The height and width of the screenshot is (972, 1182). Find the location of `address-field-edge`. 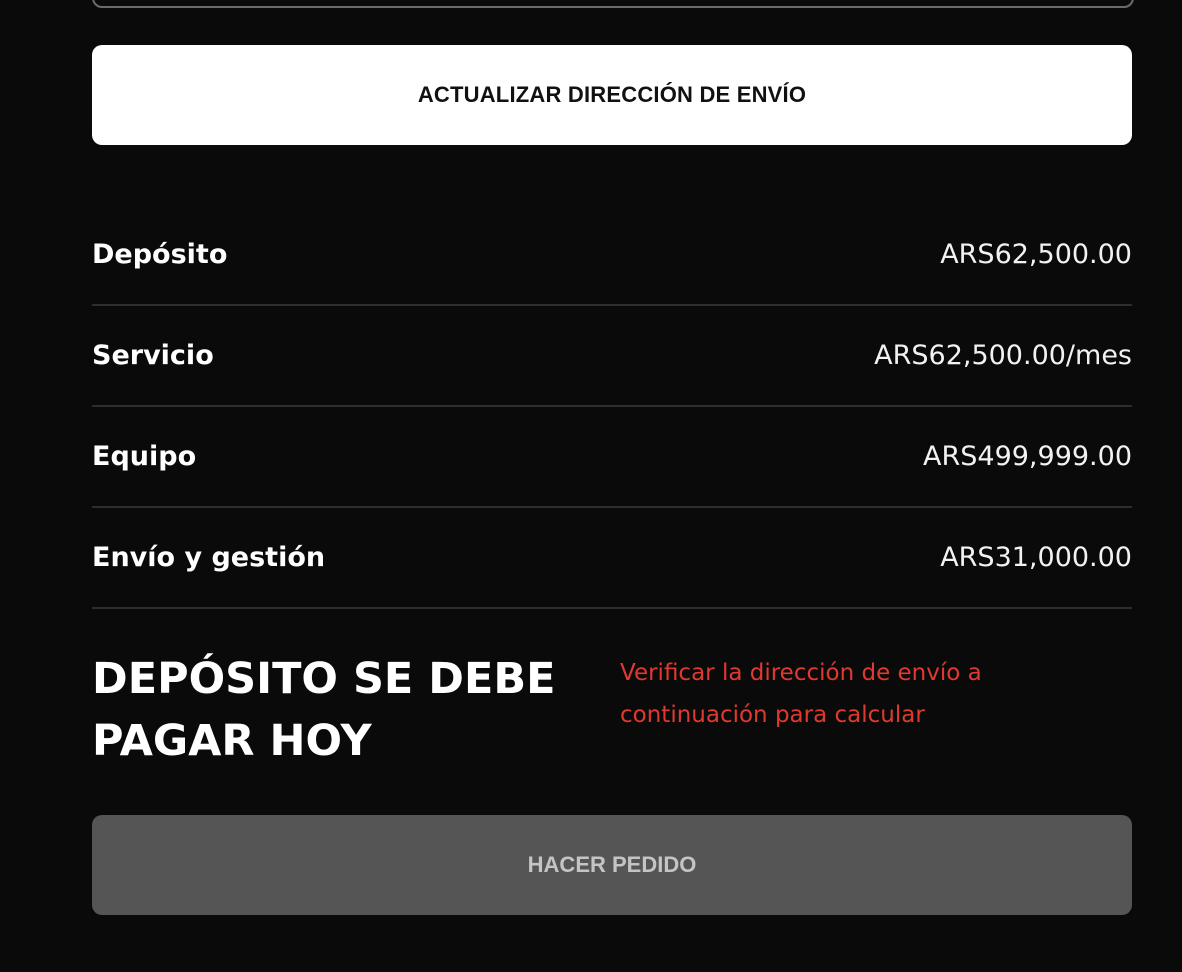

address-field-edge is located at coordinates (613, 4).